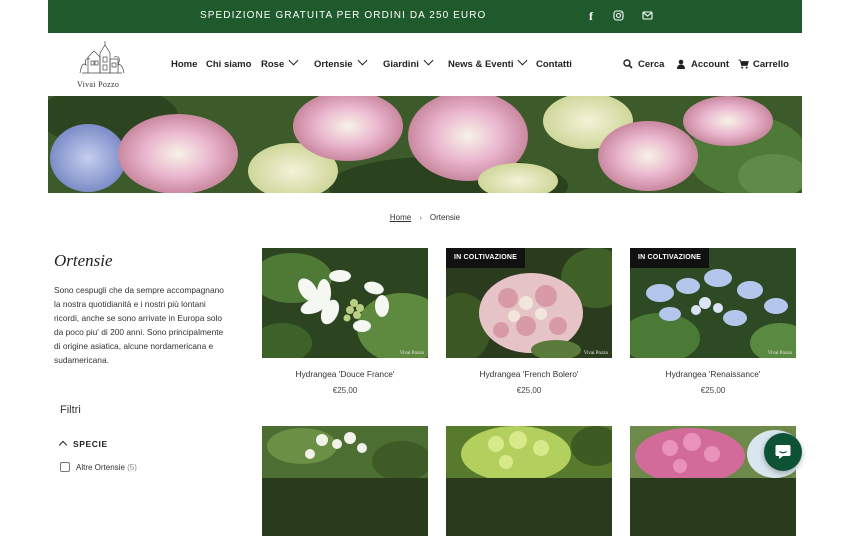 Image resolution: width=850 pixels, height=536 pixels. I want to click on nav-home: Home, so click(184, 64).